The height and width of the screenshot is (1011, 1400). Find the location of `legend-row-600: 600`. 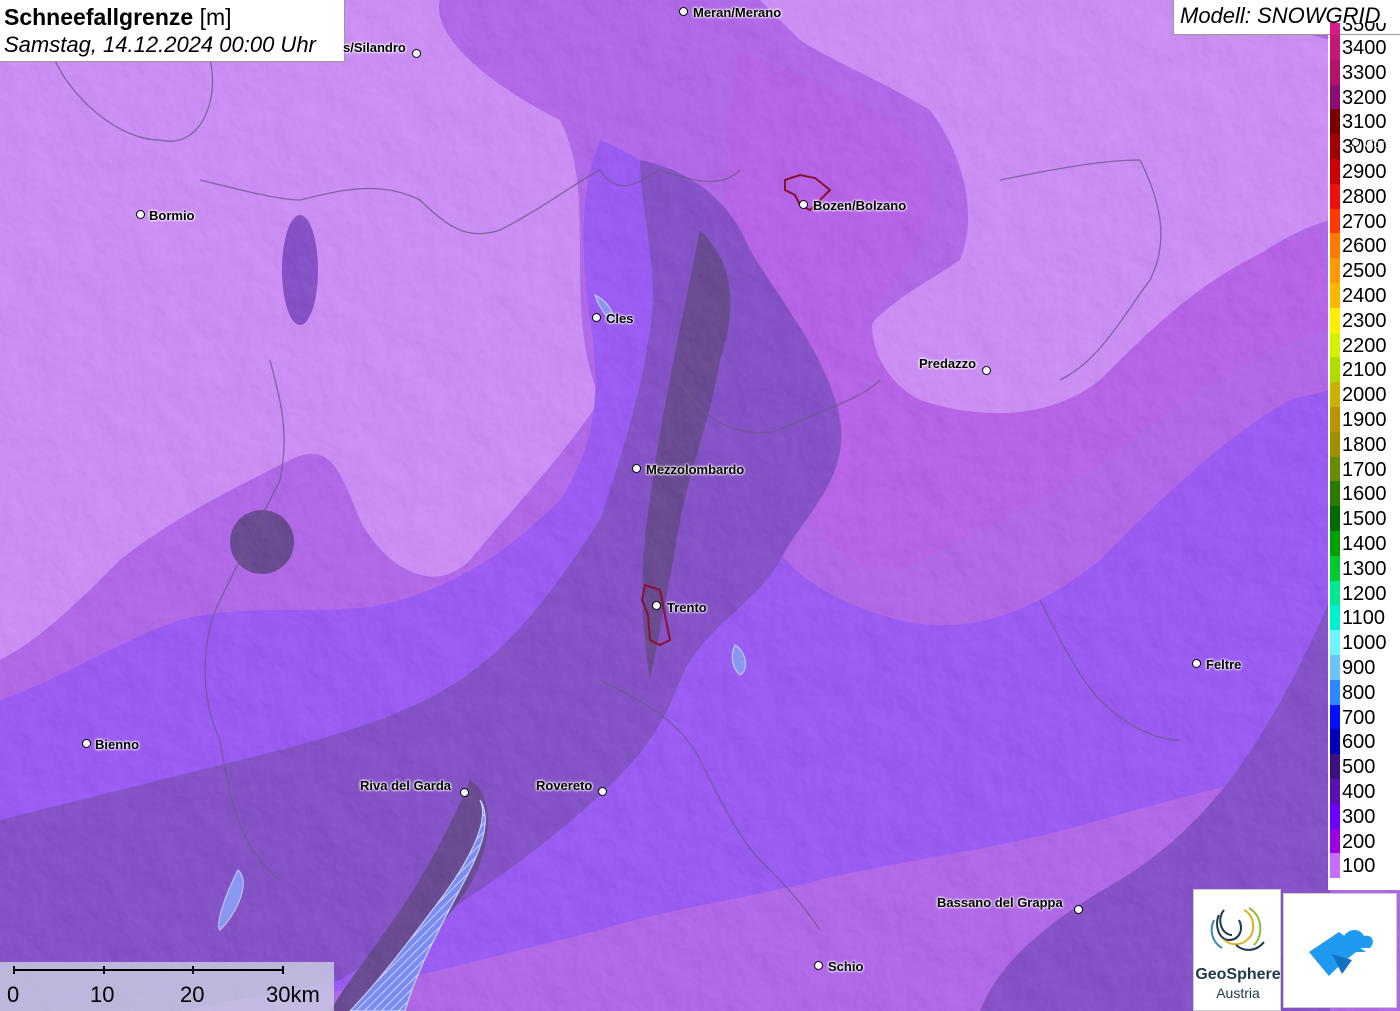

legend-row-600: 600 is located at coordinates (1364, 742).